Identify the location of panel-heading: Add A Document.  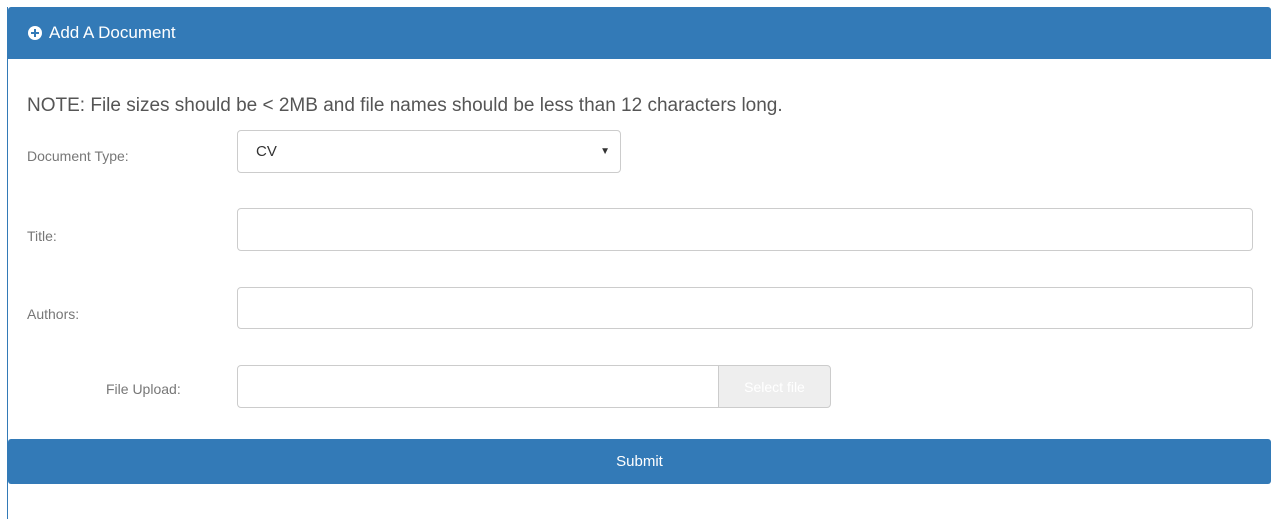
(639, 33).